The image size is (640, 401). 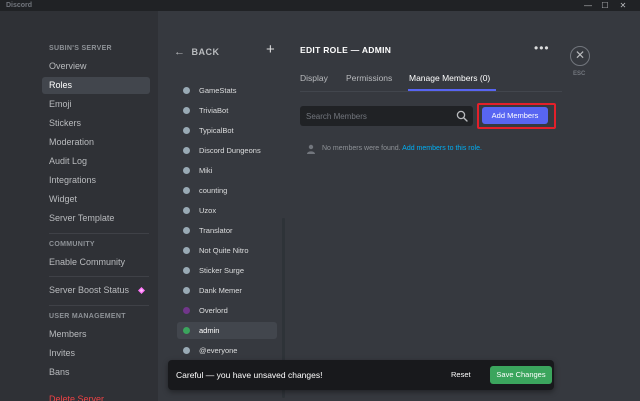 I want to click on role-item: @everyone, so click(x=227, y=350).